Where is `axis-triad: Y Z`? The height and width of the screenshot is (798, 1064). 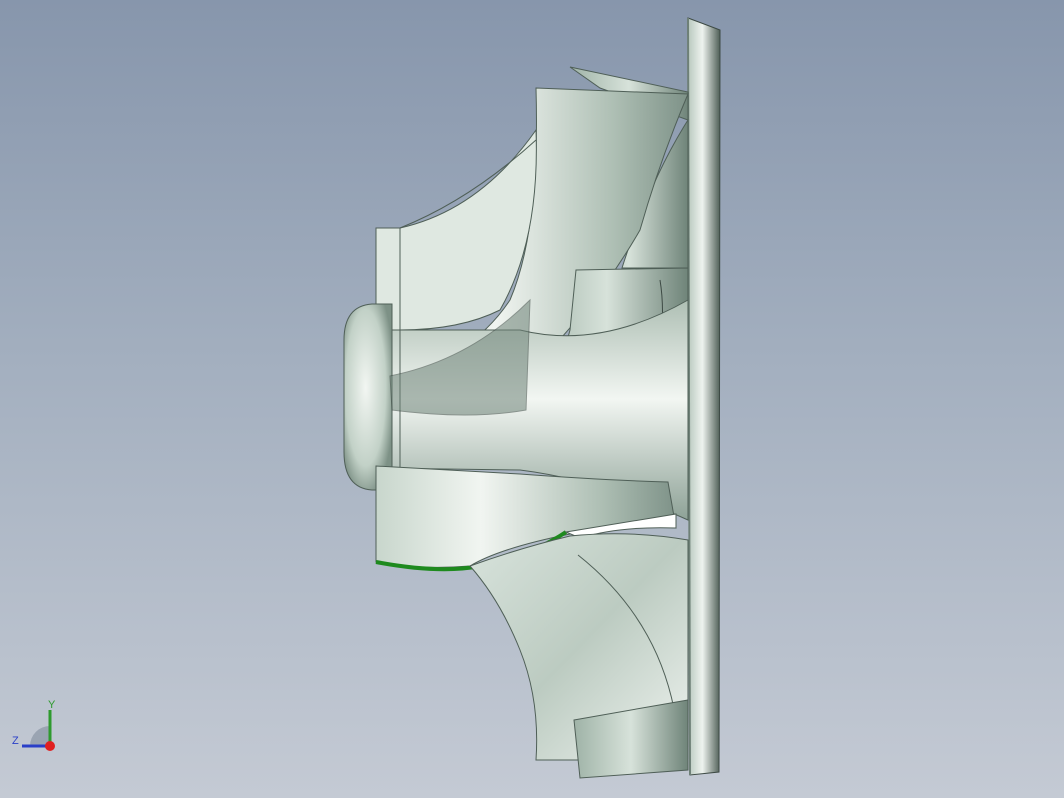 axis-triad: Y Z is located at coordinates (36, 726).